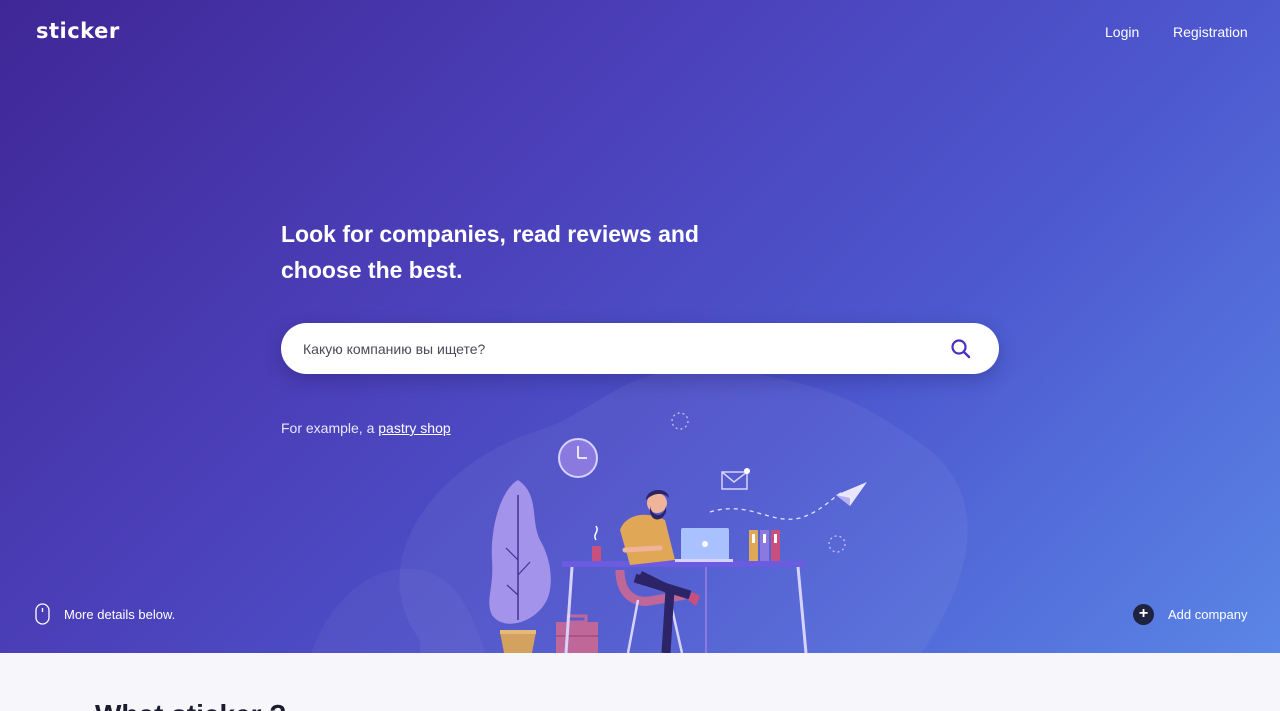 This screenshot has width=1280, height=711. I want to click on search-input, so click(613, 348).